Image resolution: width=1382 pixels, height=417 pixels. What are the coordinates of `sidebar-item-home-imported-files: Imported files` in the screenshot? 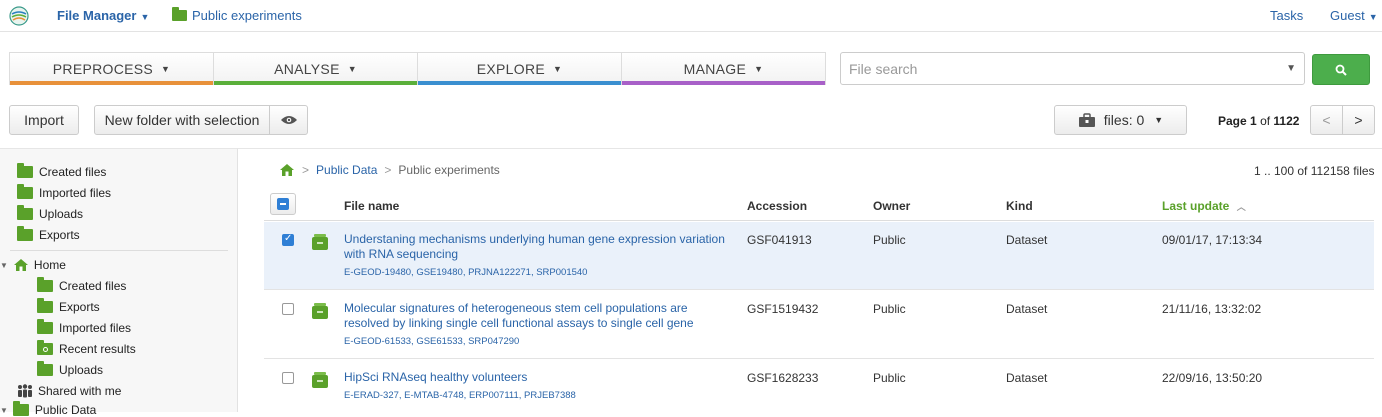 It's located at (84, 327).